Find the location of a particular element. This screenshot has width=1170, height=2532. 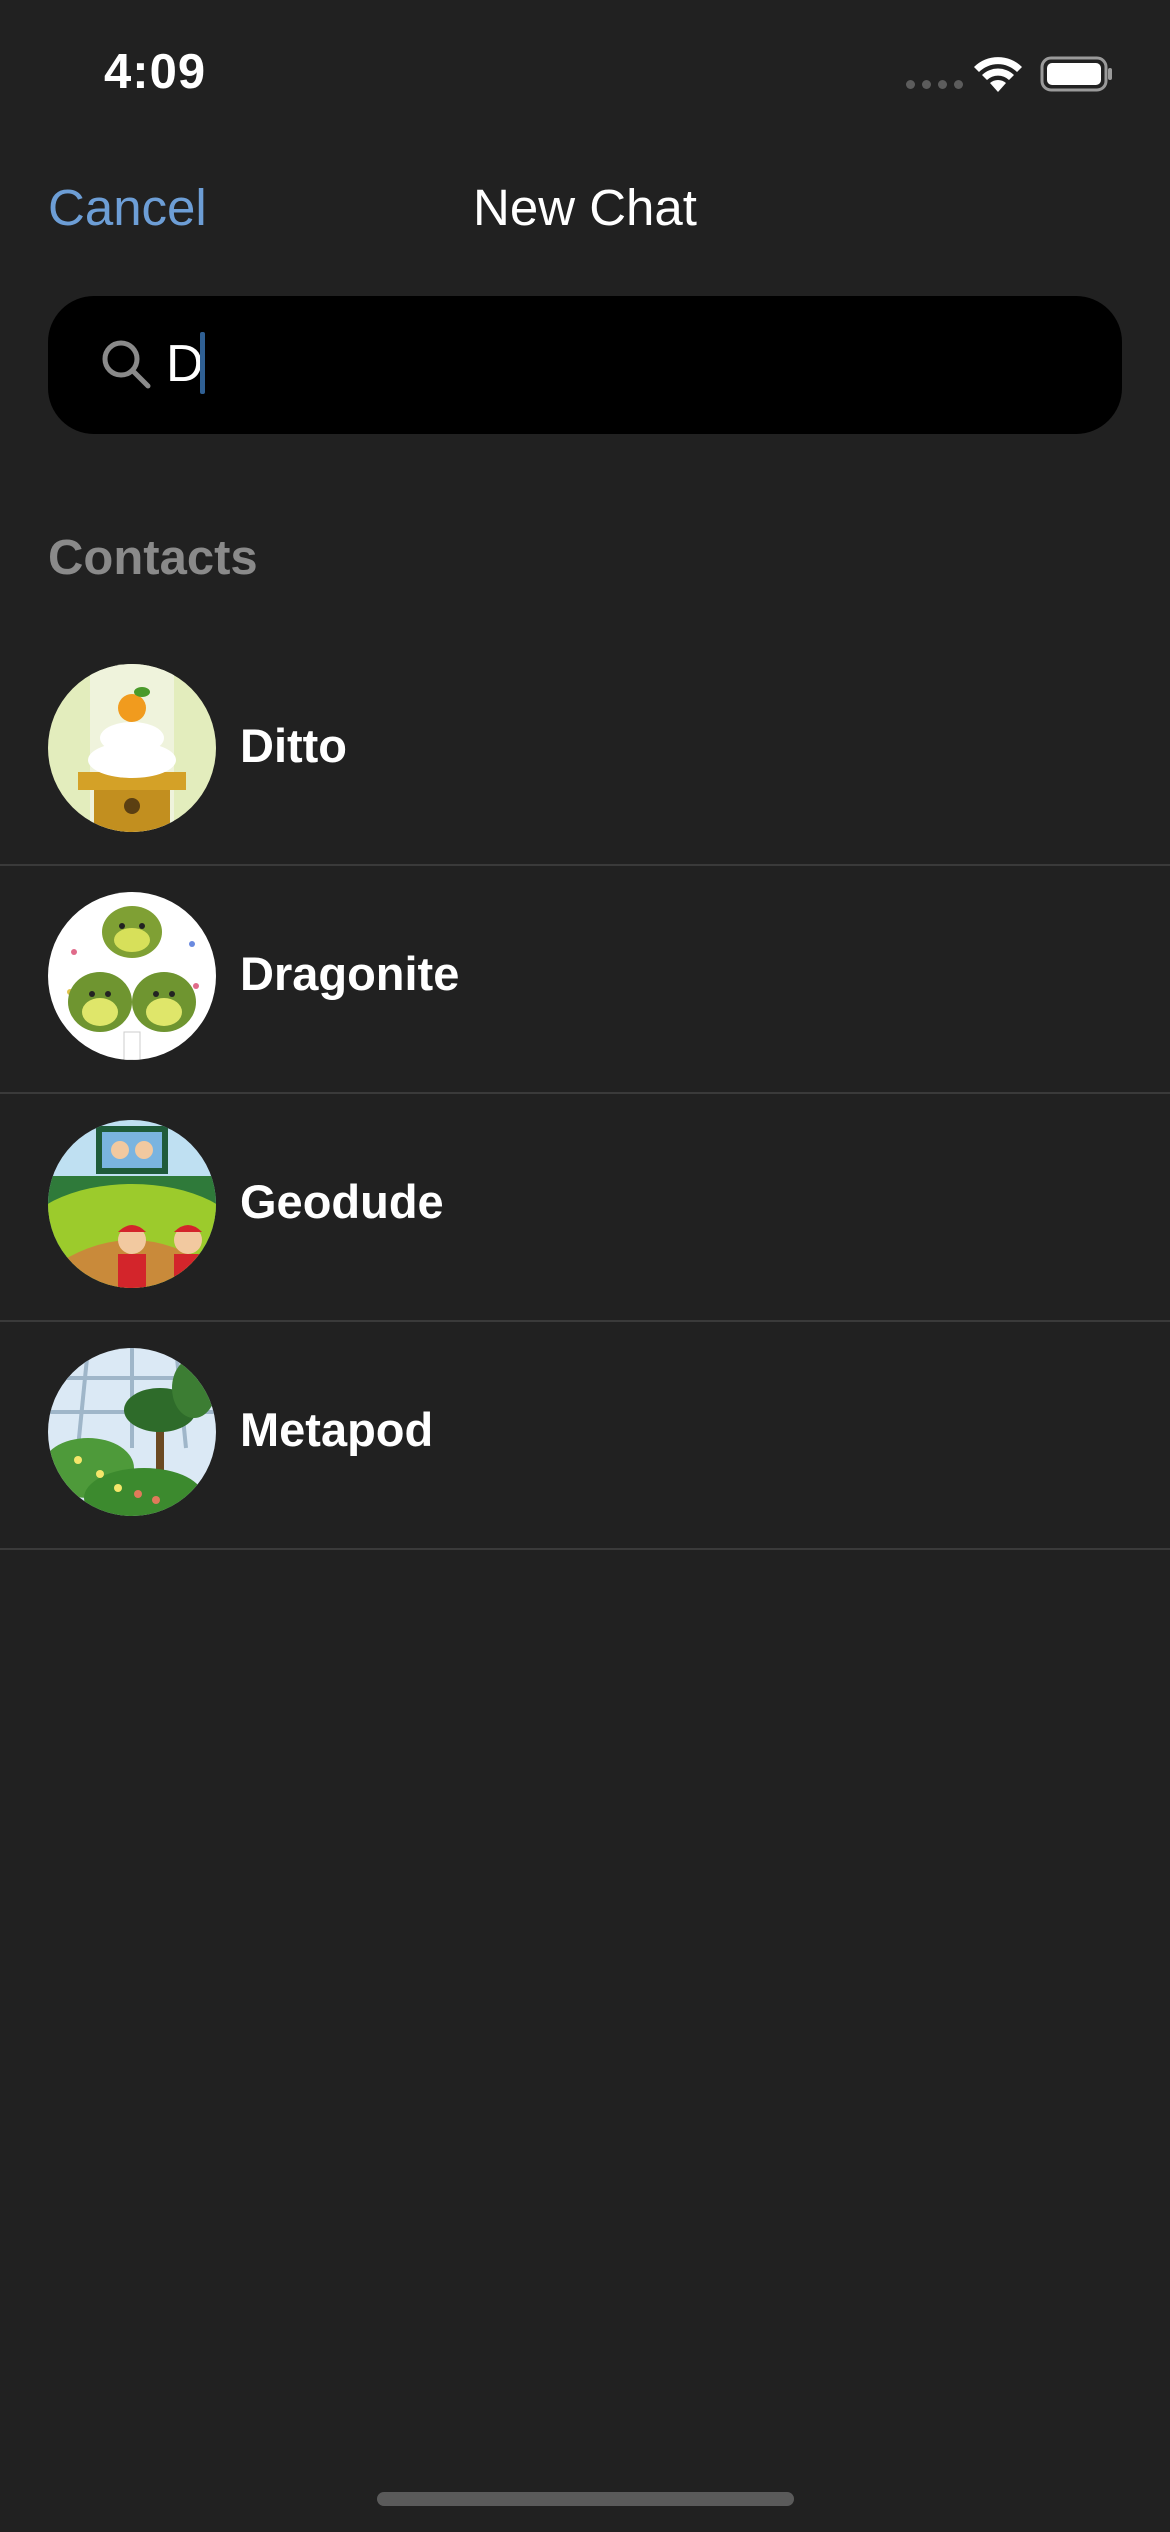

status-time: 4:09 is located at coordinates (155, 72).